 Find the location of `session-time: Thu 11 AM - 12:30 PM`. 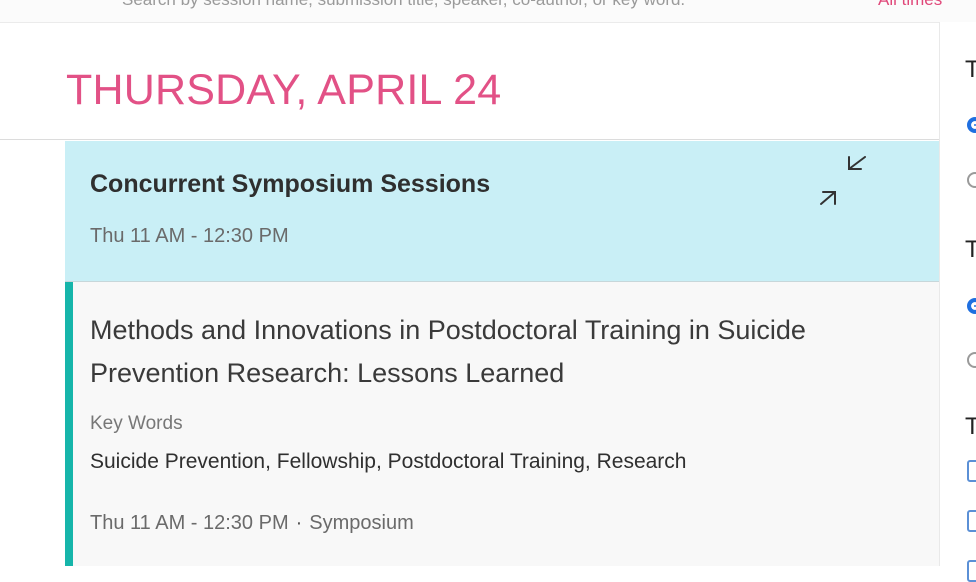

session-time: Thu 11 AM - 12:30 PM is located at coordinates (189, 236).